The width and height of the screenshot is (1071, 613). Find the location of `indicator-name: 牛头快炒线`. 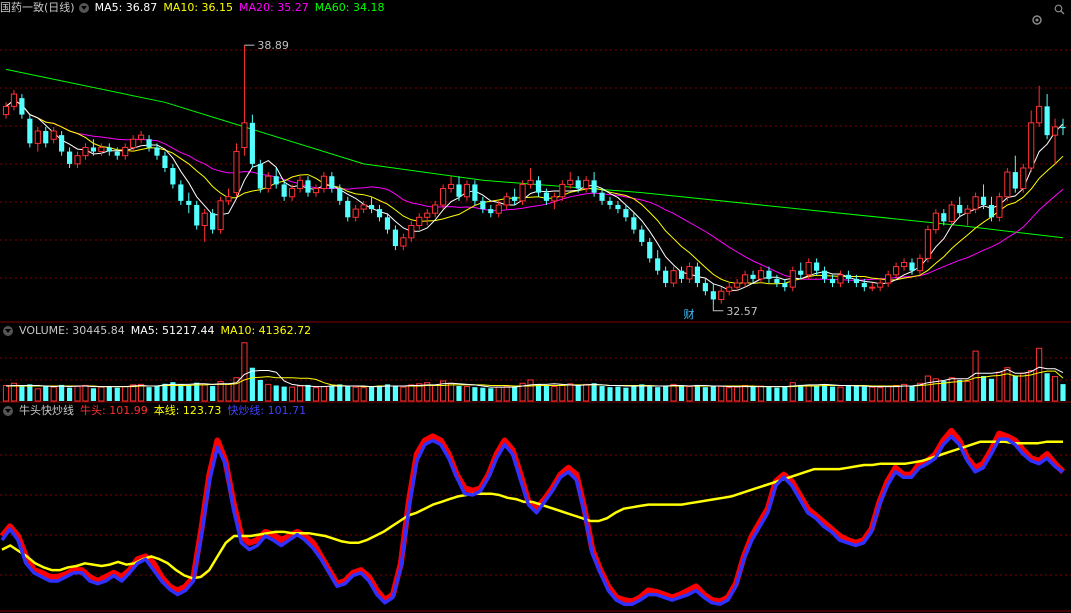

indicator-name: 牛头快炒线 is located at coordinates (46, 410).